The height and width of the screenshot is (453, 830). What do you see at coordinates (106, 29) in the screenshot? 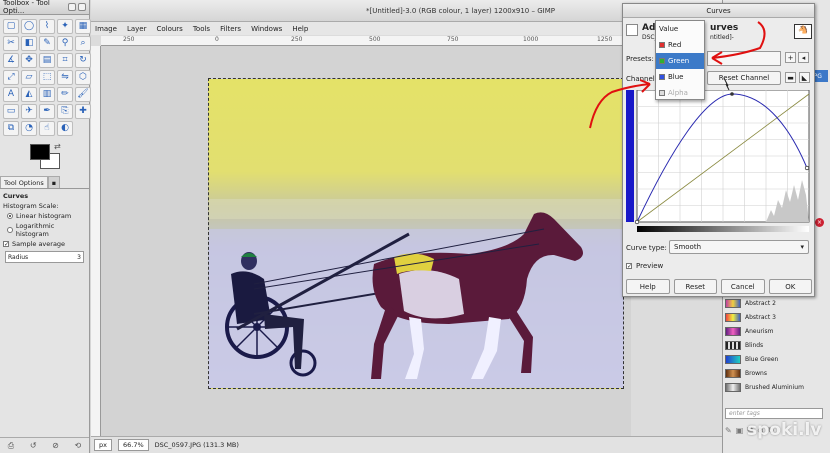
I see `menu-image: Image` at bounding box center [106, 29].